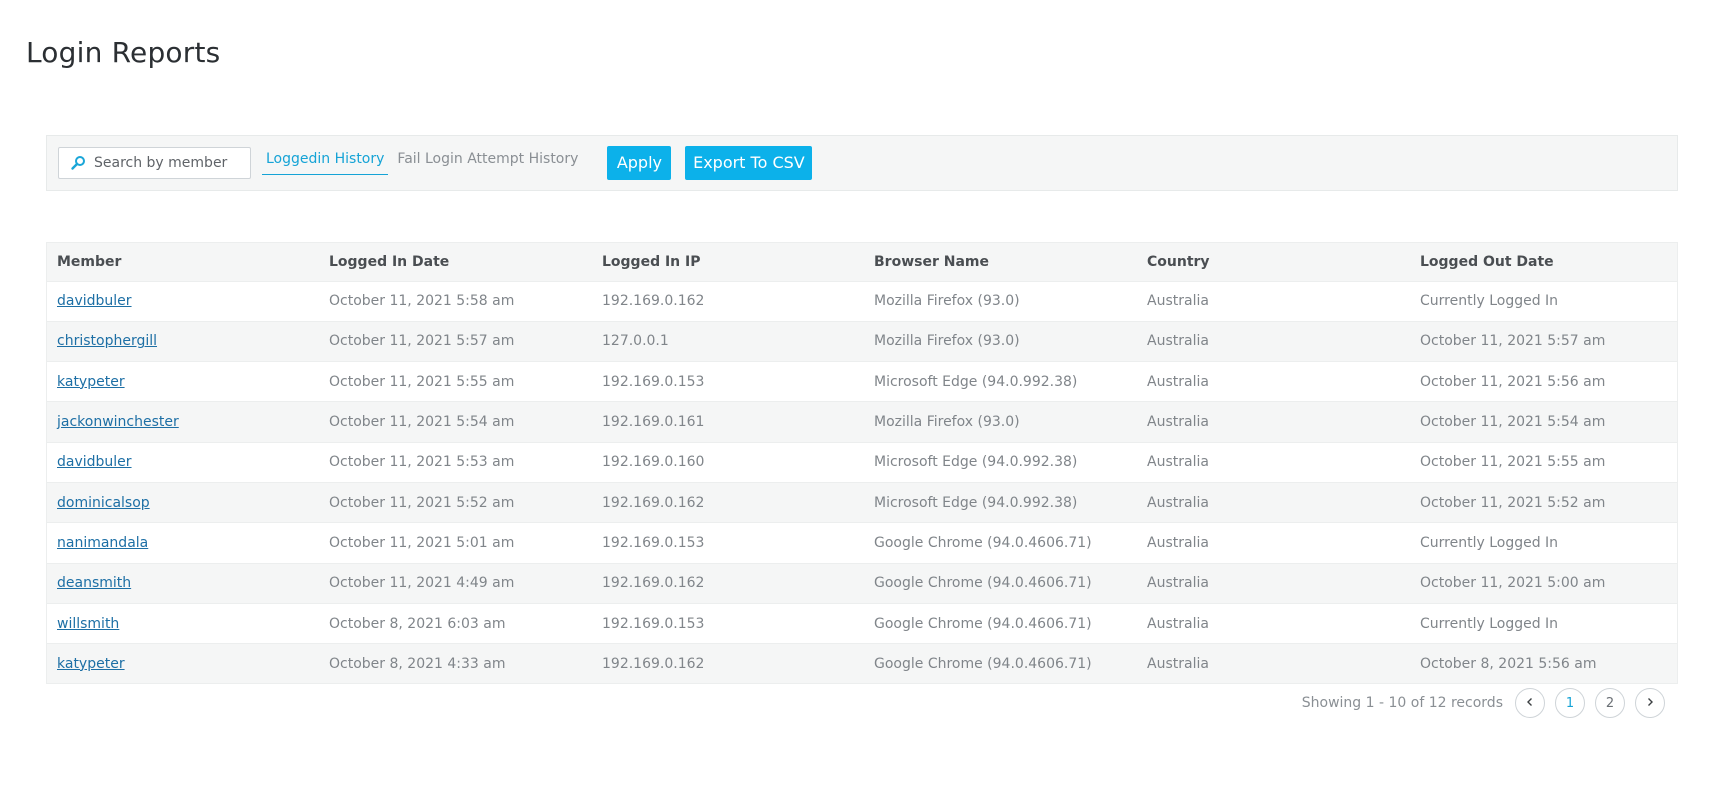 This screenshot has height=790, width=1715. Describe the element at coordinates (1543, 381) in the screenshot. I see `logged-out-date-cell: October 11, 2021 5:56 am` at that location.